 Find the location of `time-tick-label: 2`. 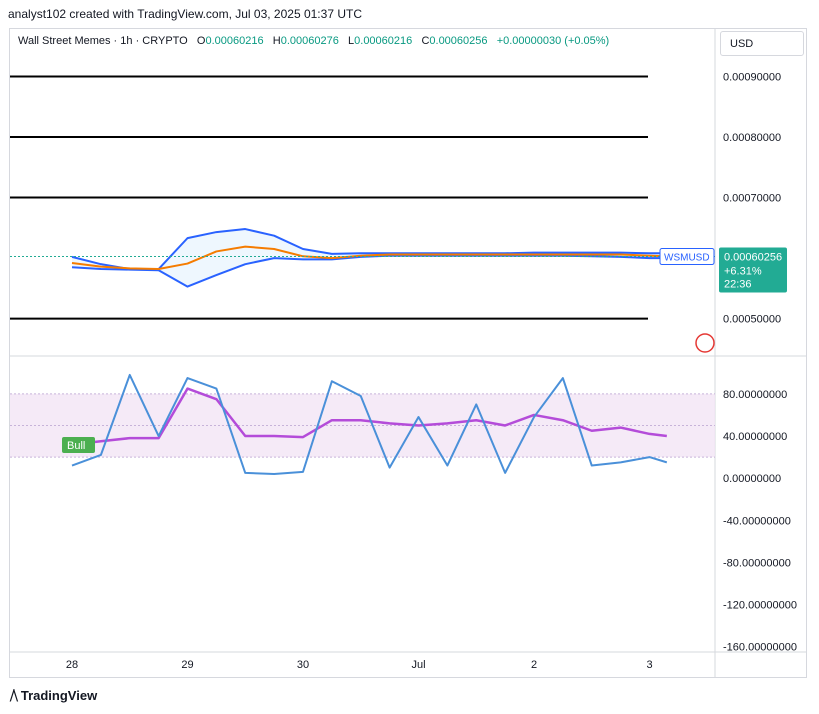

time-tick-label: 2 is located at coordinates (534, 665).